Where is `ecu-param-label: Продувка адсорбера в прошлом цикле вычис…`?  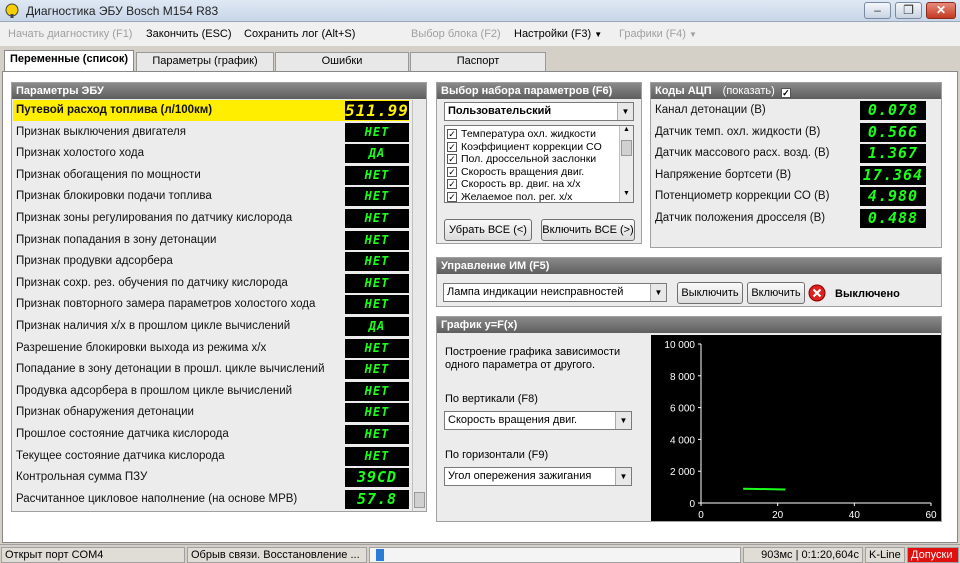
ecu-param-label: Продувка адсорбера в прошлом цикле вычис… is located at coordinates (154, 390).